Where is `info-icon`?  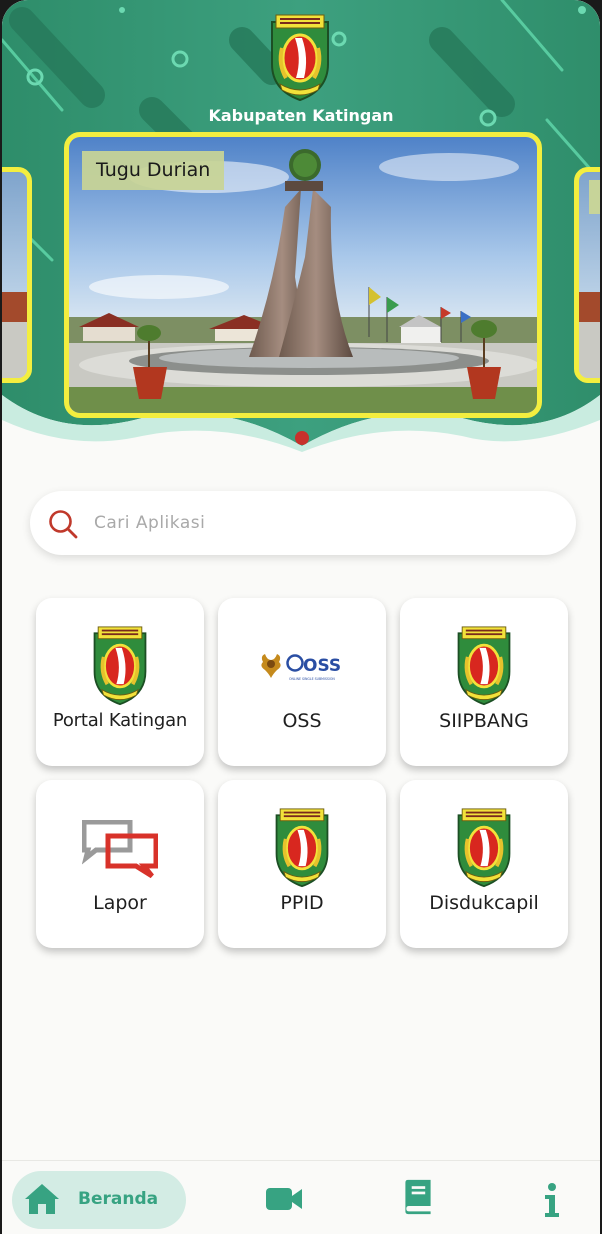 info-icon is located at coordinates (552, 1201).